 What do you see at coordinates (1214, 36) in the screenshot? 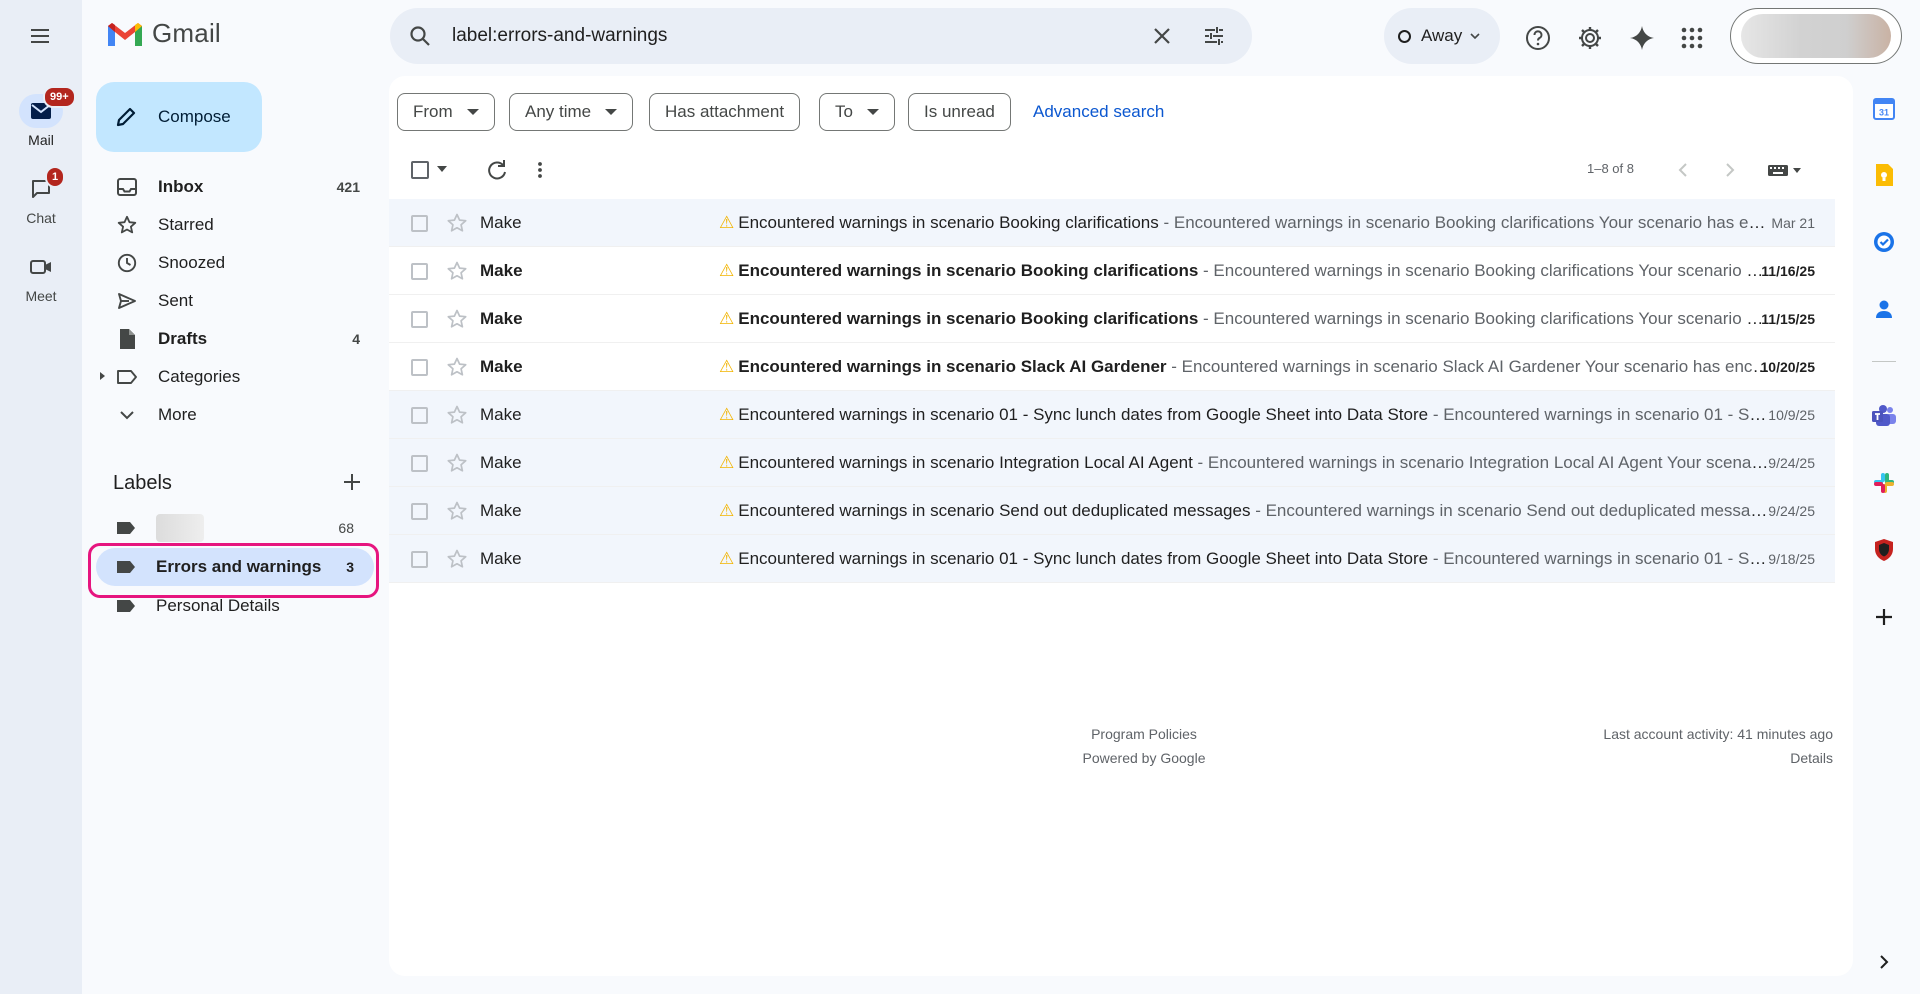
I see `search-options-icon` at bounding box center [1214, 36].